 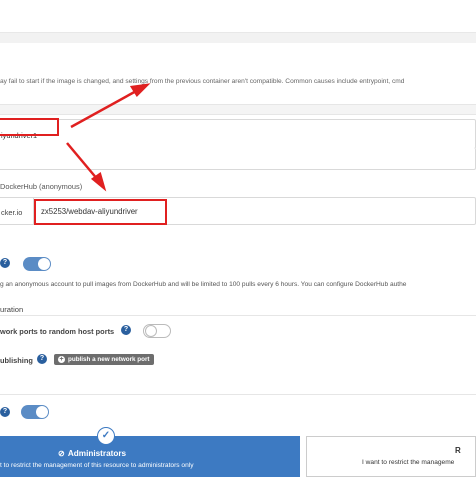 I want to click on plus-icon: +, so click(x=61, y=359).